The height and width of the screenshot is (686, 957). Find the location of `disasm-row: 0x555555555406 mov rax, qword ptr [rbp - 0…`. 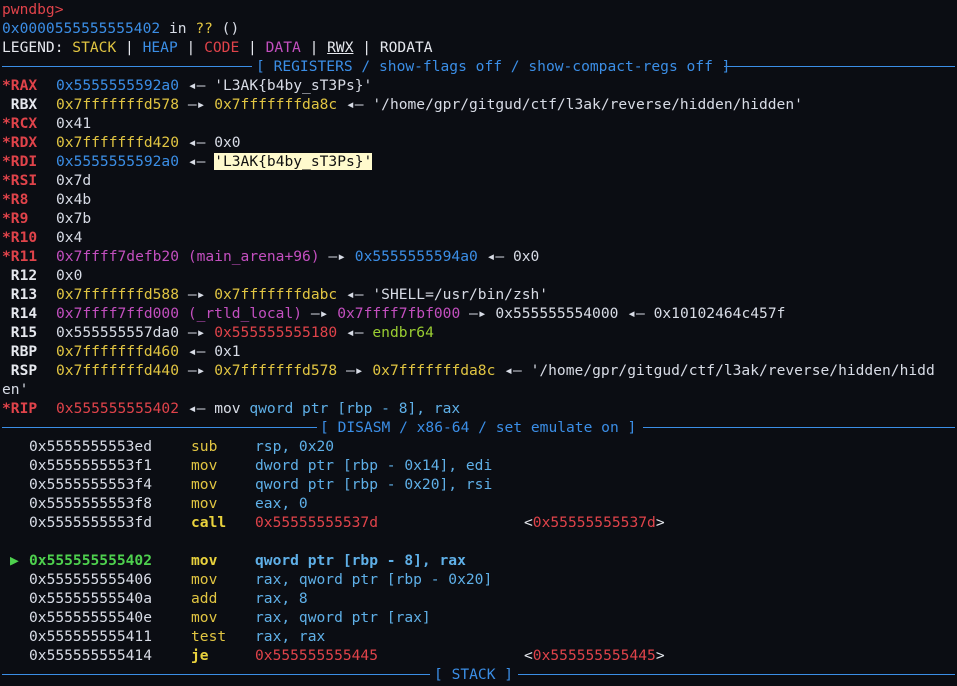

disasm-row: 0x555555555406 mov rax, qword ptr [rbp - 0… is located at coordinates (478, 579).